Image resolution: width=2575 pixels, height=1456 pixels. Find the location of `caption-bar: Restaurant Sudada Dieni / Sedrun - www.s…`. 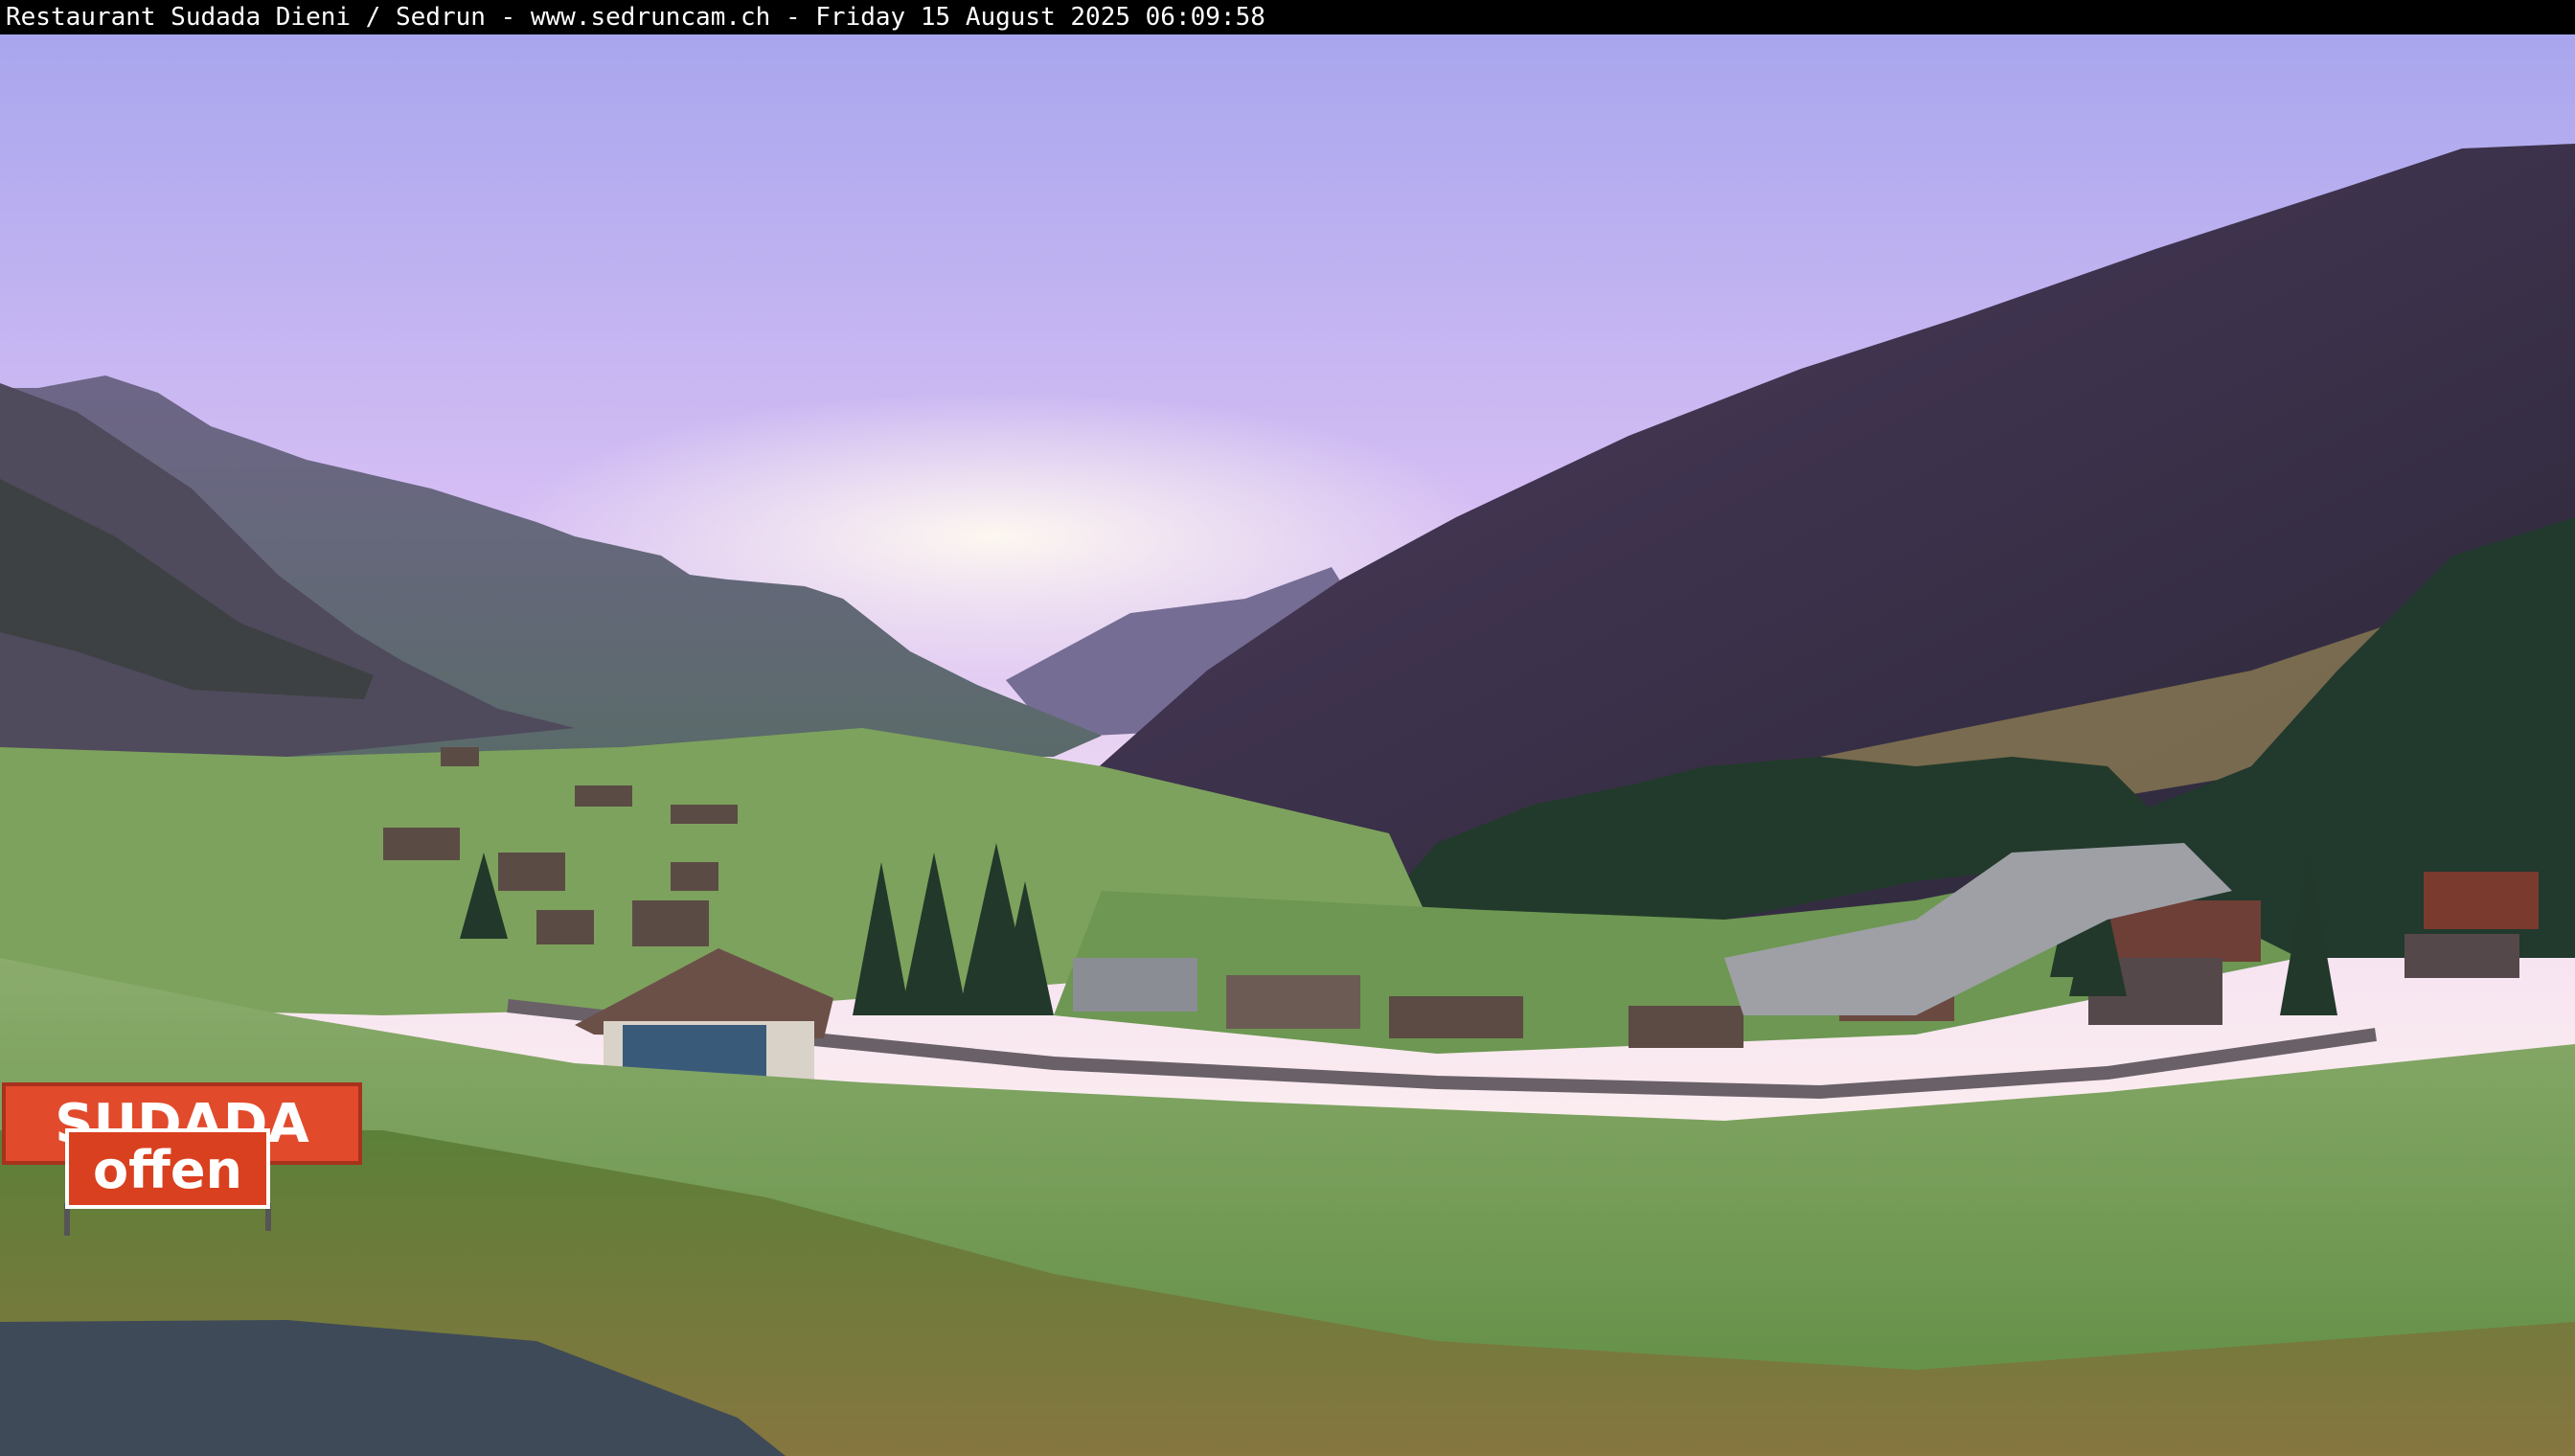

caption-bar: Restaurant Sudada Dieni / Sedrun - www.s… is located at coordinates (1287, 17).